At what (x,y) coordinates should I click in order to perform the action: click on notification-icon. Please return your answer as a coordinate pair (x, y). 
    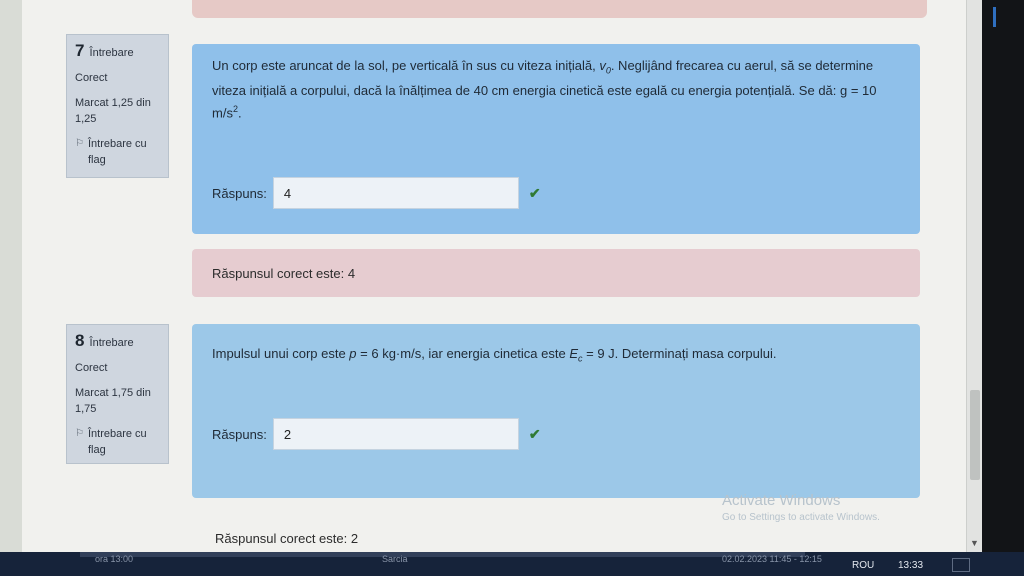
    Looking at the image, I should click on (961, 565).